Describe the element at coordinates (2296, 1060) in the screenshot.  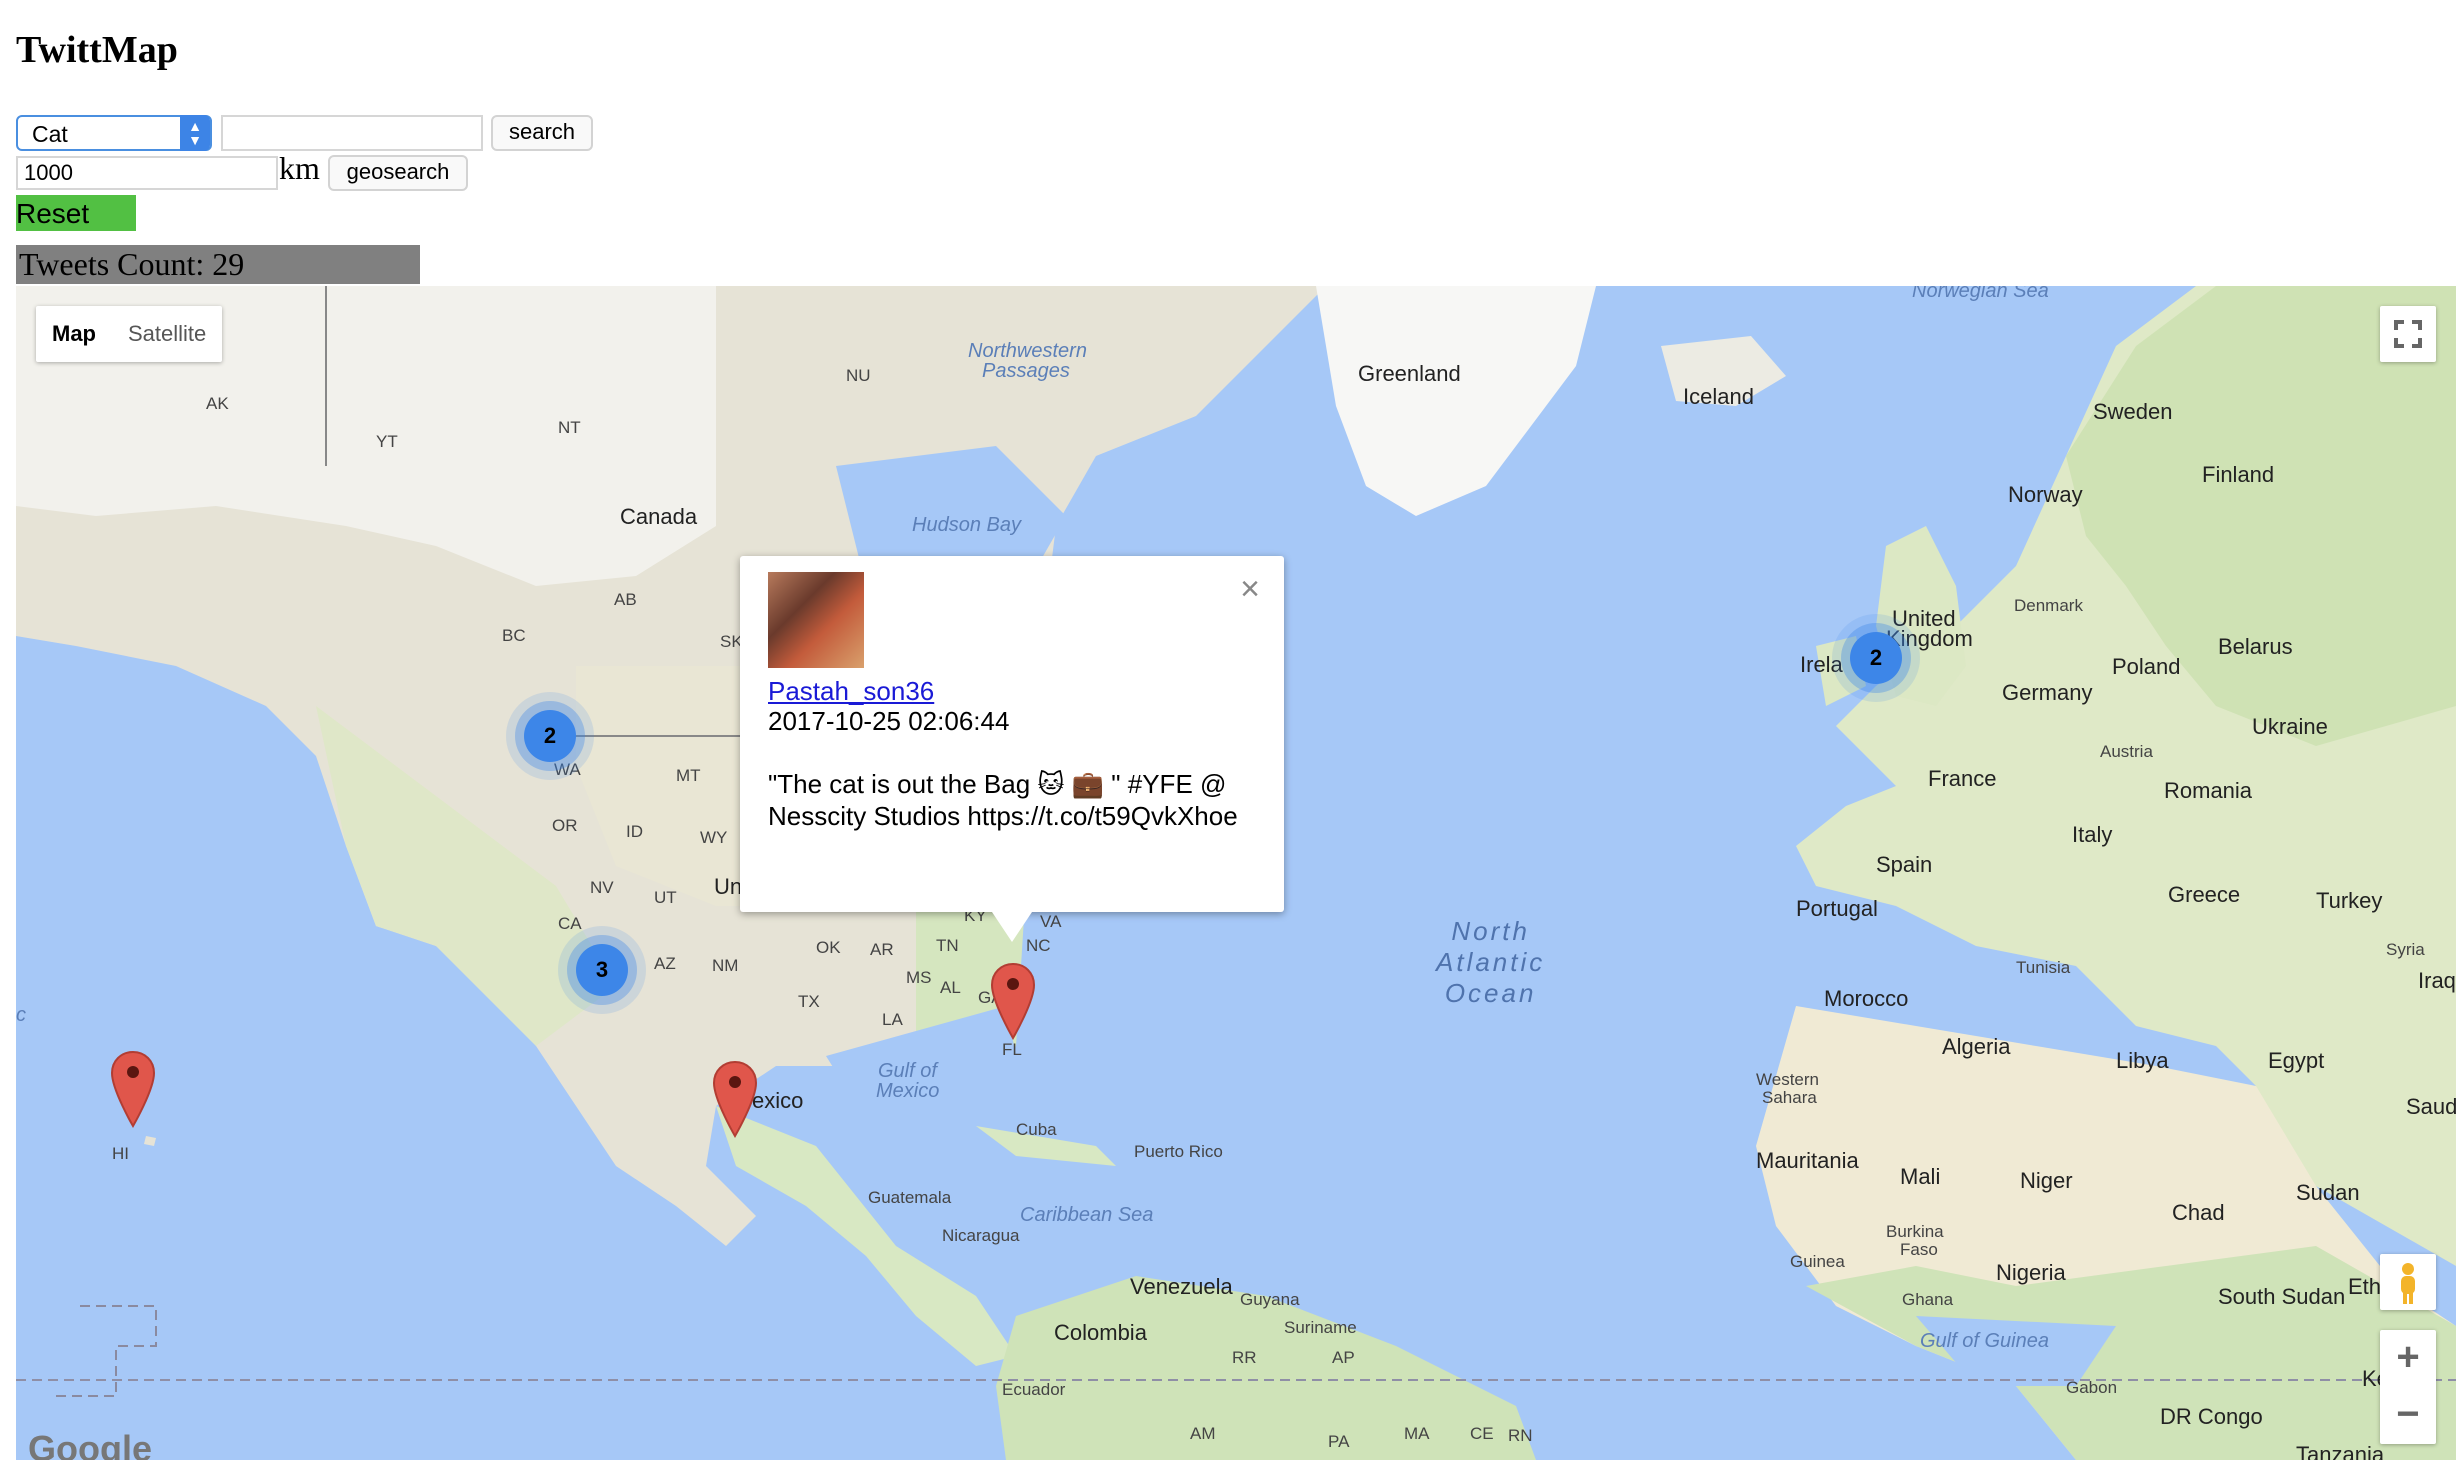
I see `map-label: Egypt` at that location.